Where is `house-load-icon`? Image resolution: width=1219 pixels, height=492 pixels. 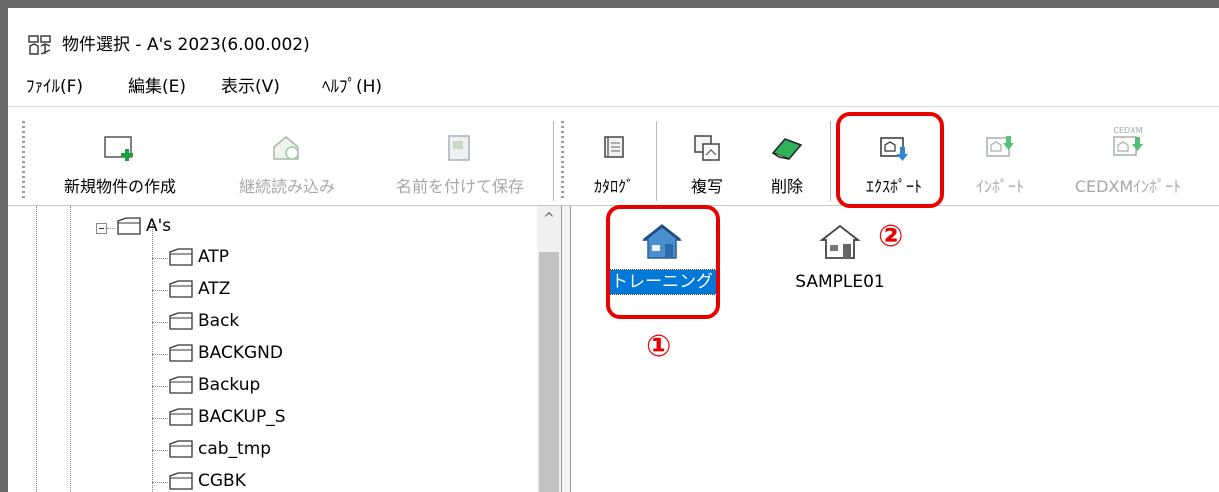 house-load-icon is located at coordinates (286, 148).